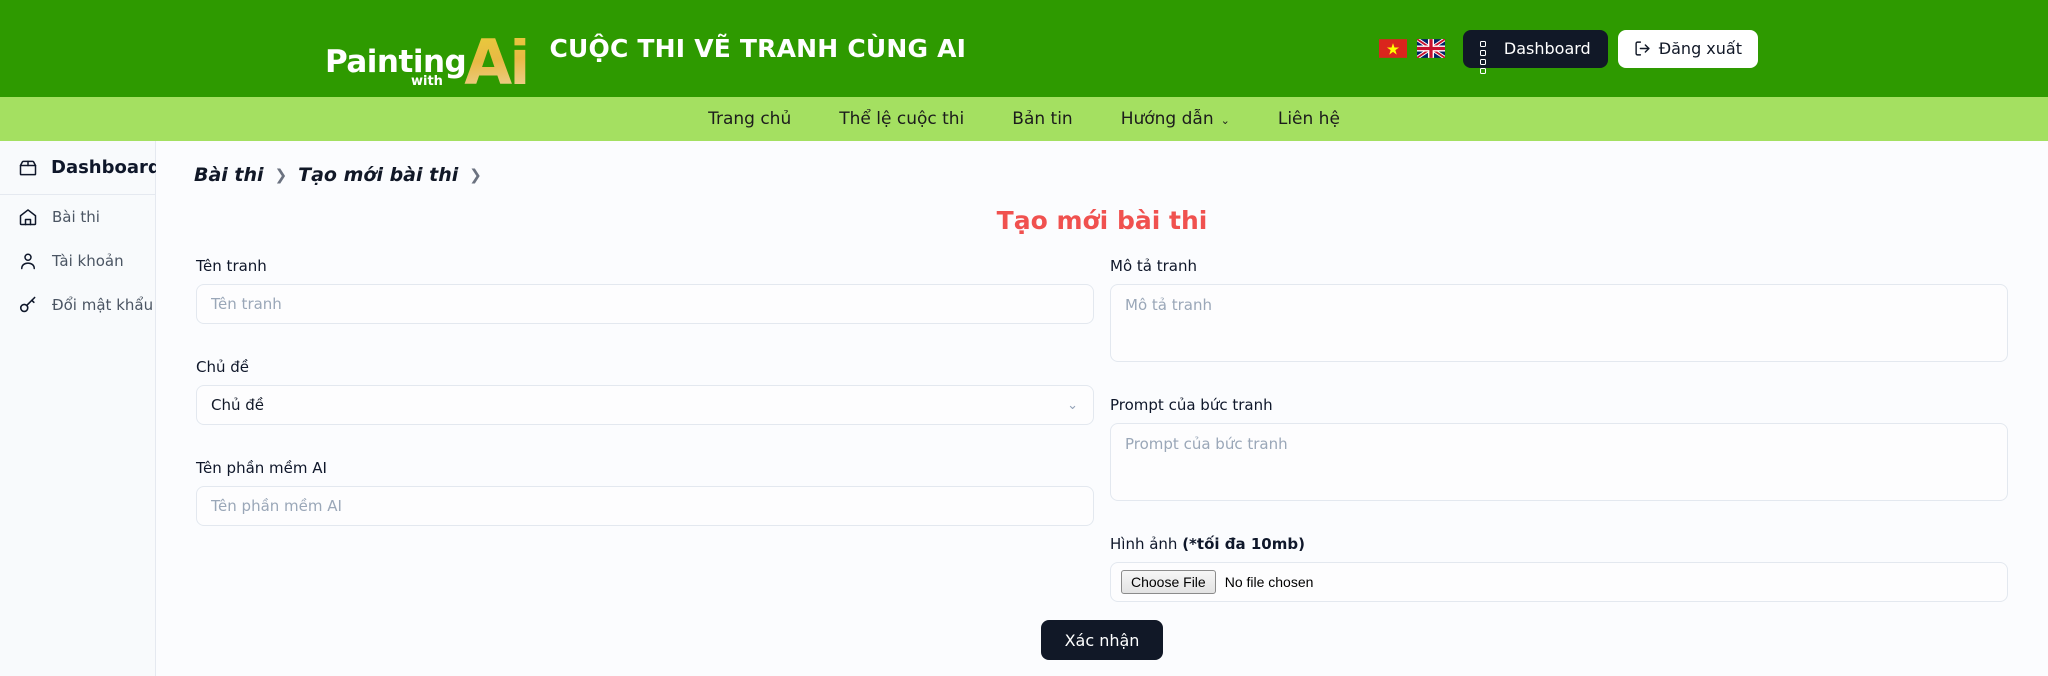  Describe the element at coordinates (1225, 120) in the screenshot. I see `chevron-down-icon: ⌄` at that location.